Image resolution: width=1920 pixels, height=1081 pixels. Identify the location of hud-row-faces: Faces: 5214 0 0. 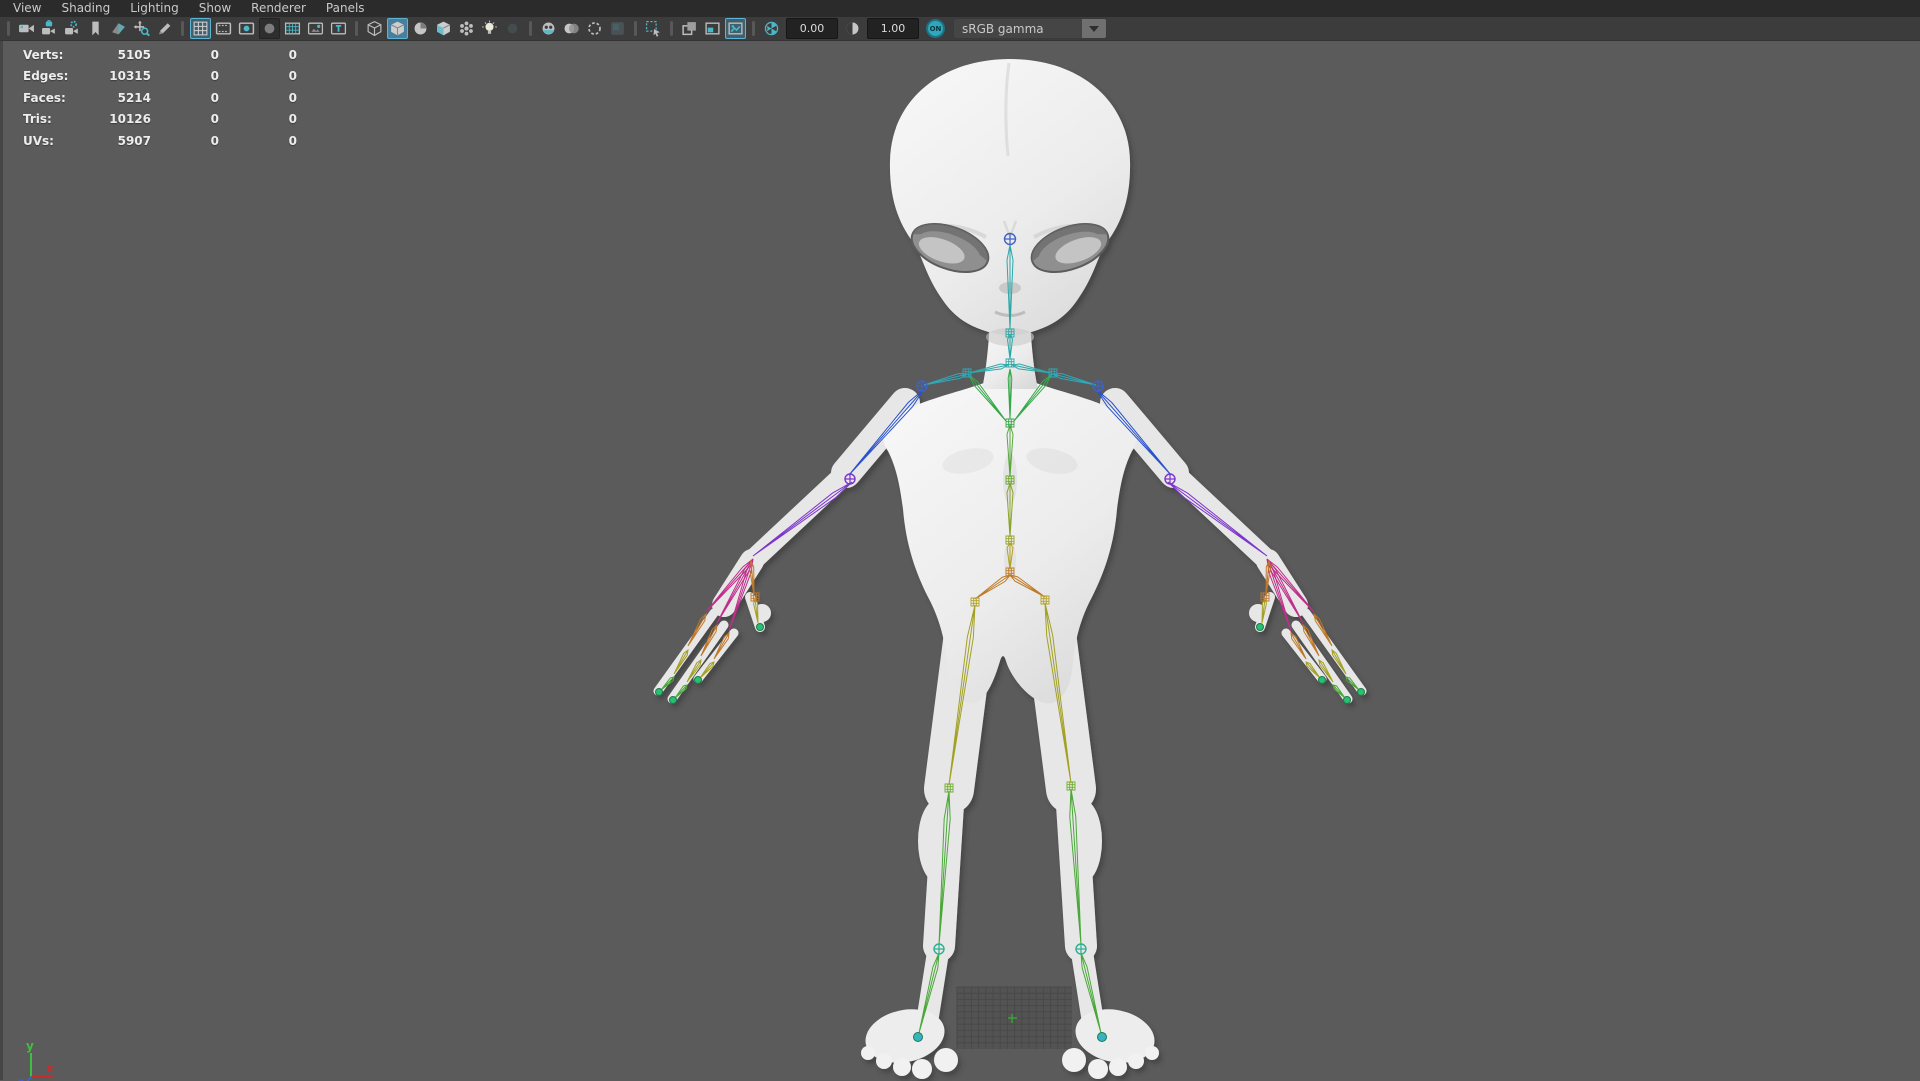
(150, 98).